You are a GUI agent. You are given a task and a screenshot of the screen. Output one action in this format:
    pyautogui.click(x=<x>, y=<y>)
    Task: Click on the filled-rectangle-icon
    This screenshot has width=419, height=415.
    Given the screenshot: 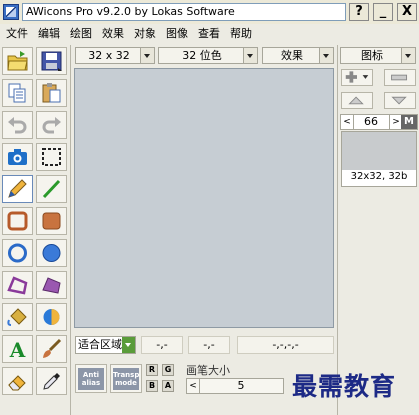 What is the action you would take?
    pyautogui.click(x=51, y=221)
    